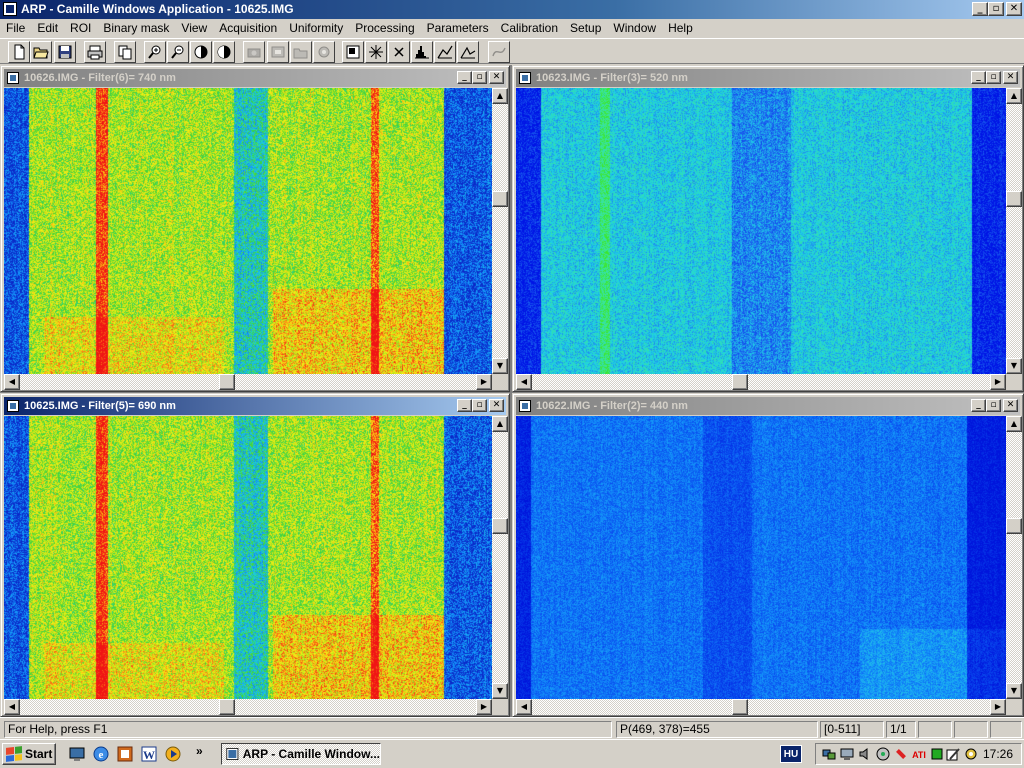  What do you see at coordinates (278, 52) in the screenshot?
I see `capture-button` at bounding box center [278, 52].